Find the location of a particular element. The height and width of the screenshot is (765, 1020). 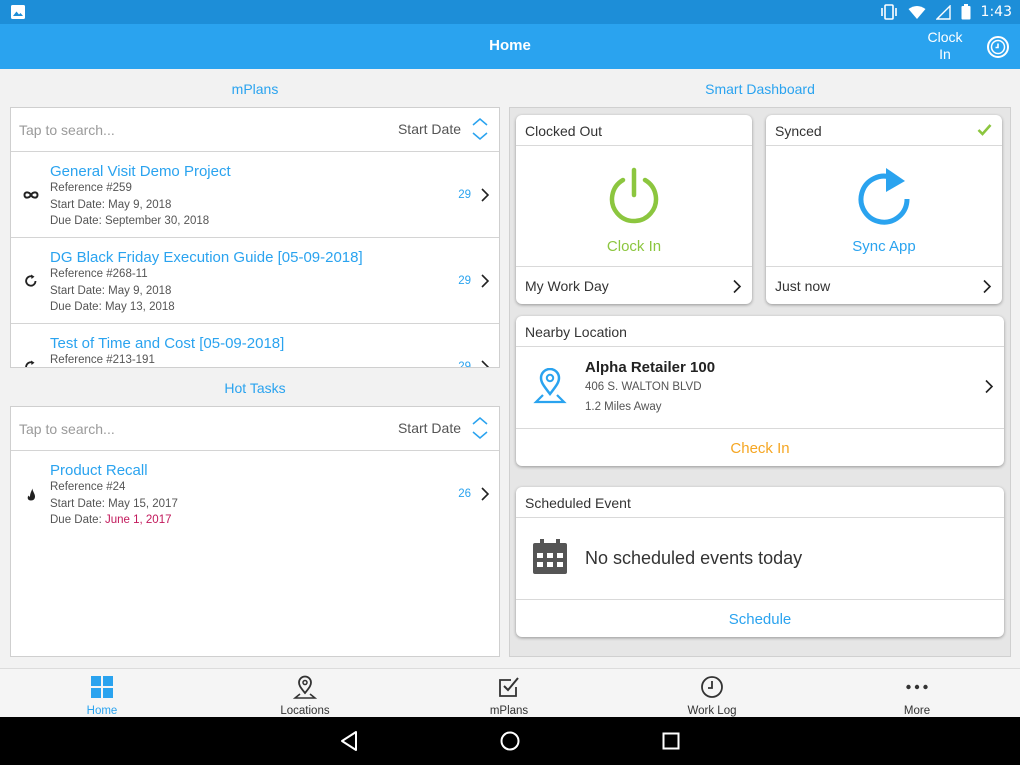

clock-card: Clocked Out Clock In My Work Day is located at coordinates (634, 209).